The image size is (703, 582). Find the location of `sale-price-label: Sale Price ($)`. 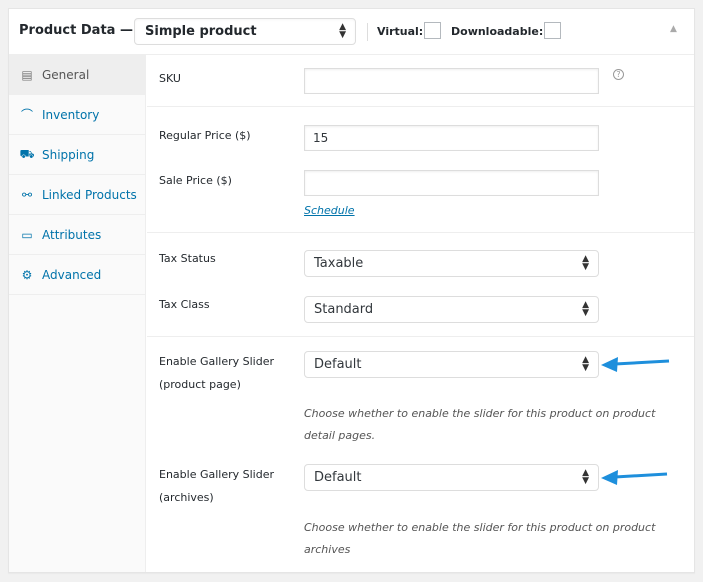

sale-price-label: Sale Price ($) is located at coordinates (195, 180).